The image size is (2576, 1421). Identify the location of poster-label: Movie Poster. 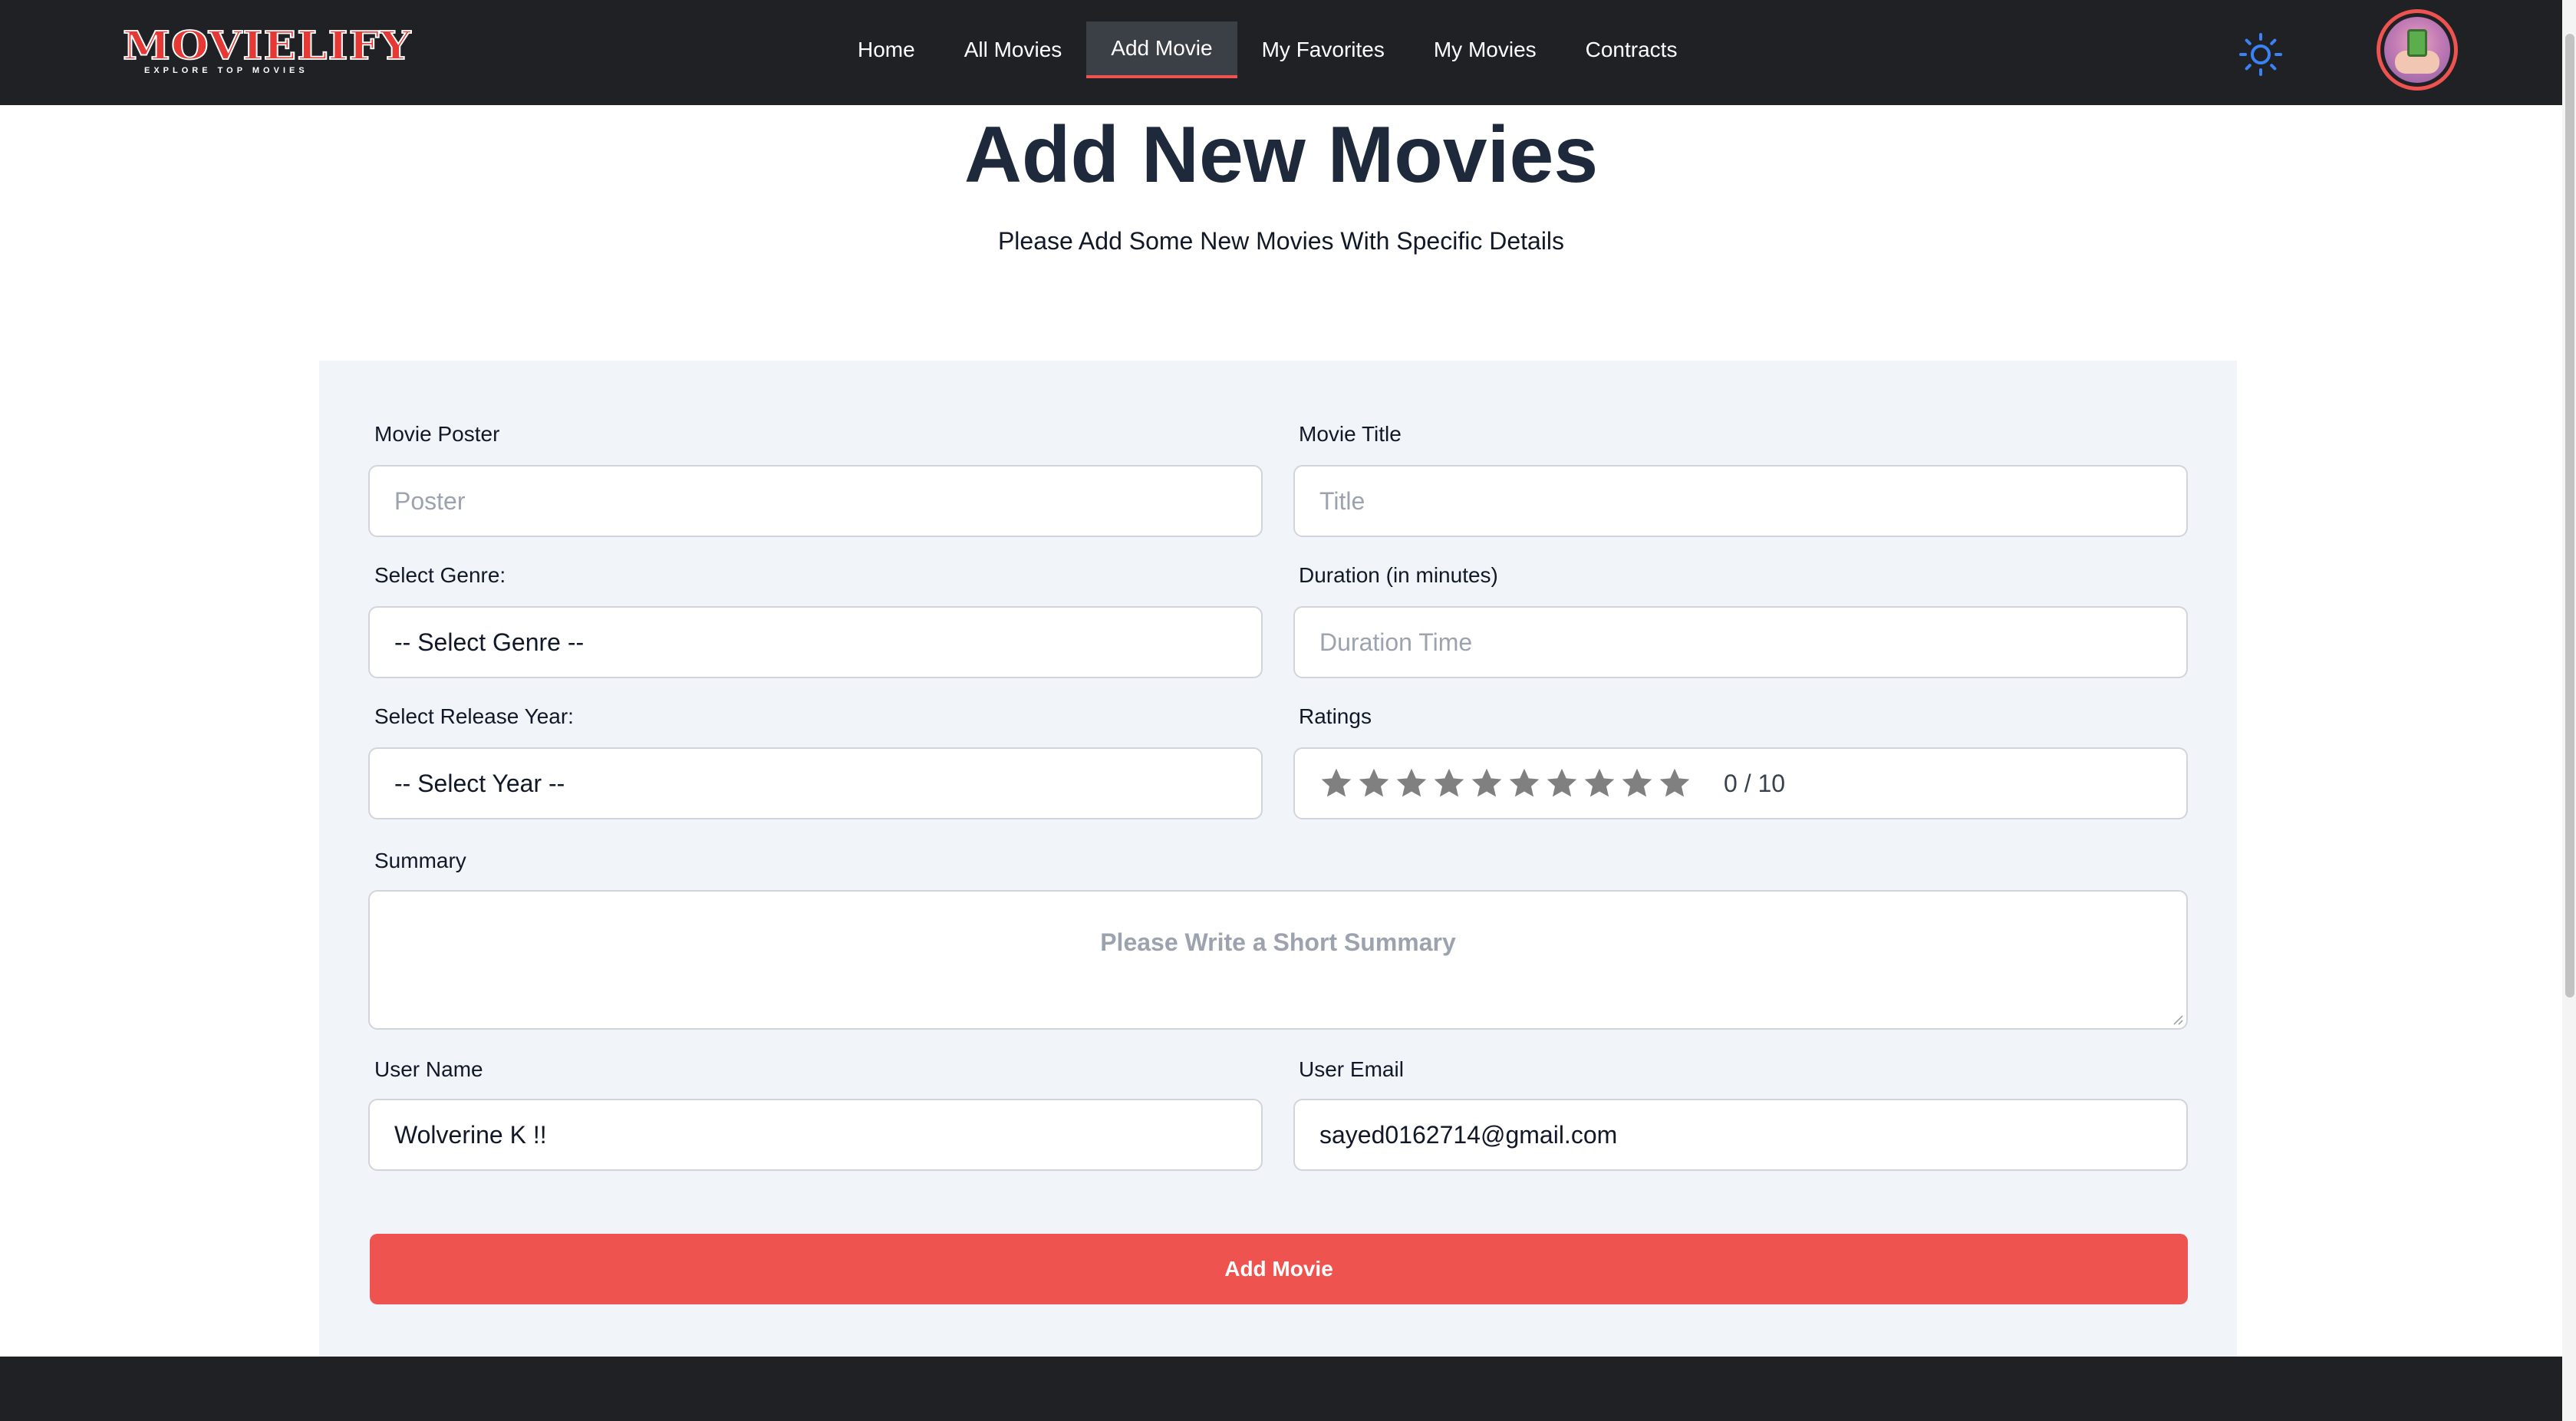
(437, 434).